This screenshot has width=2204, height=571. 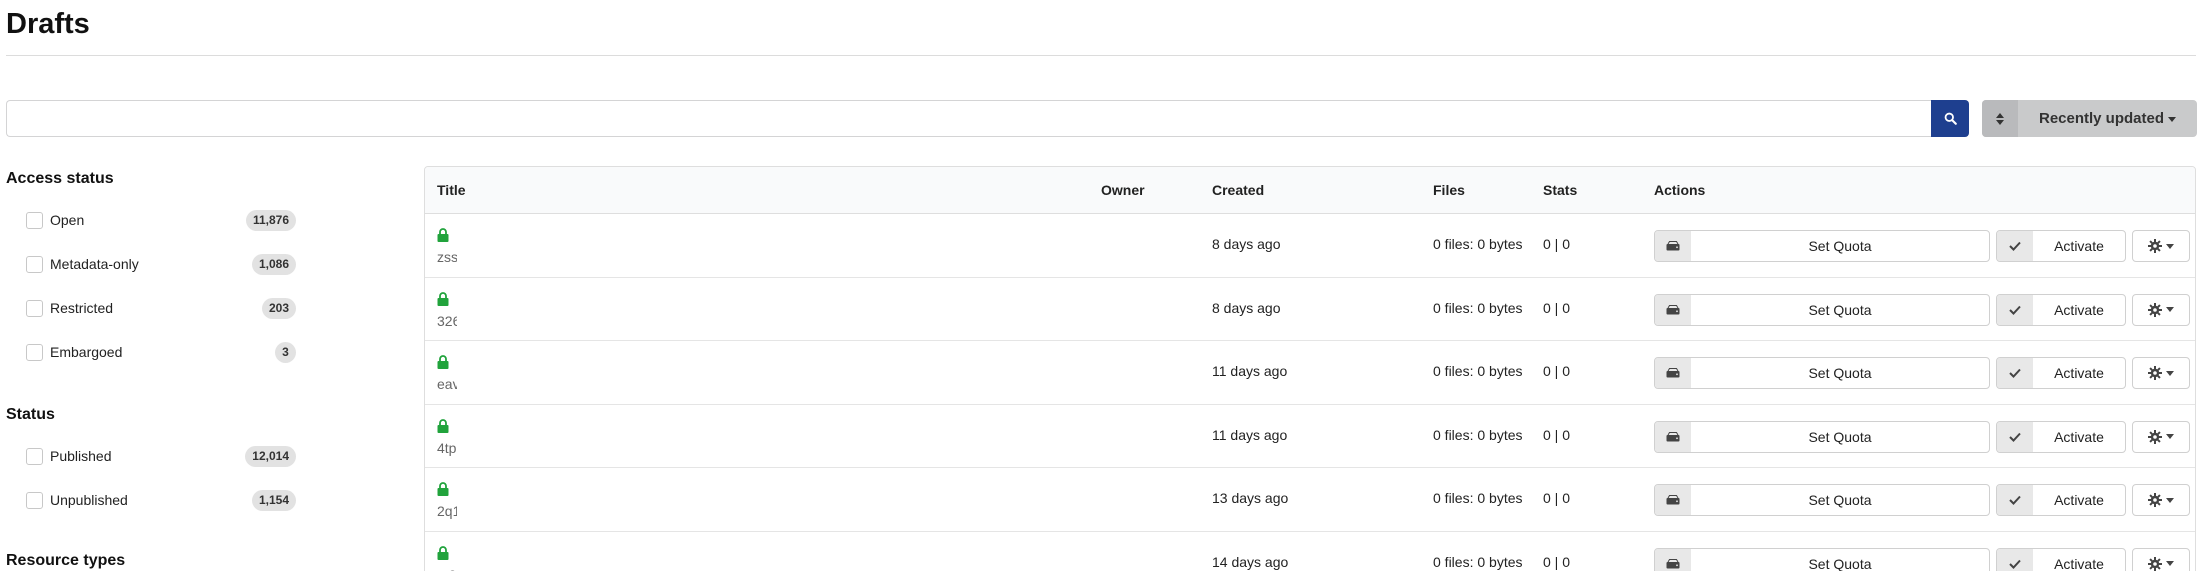 I want to click on column-header-stats: Stats, so click(x=1560, y=190).